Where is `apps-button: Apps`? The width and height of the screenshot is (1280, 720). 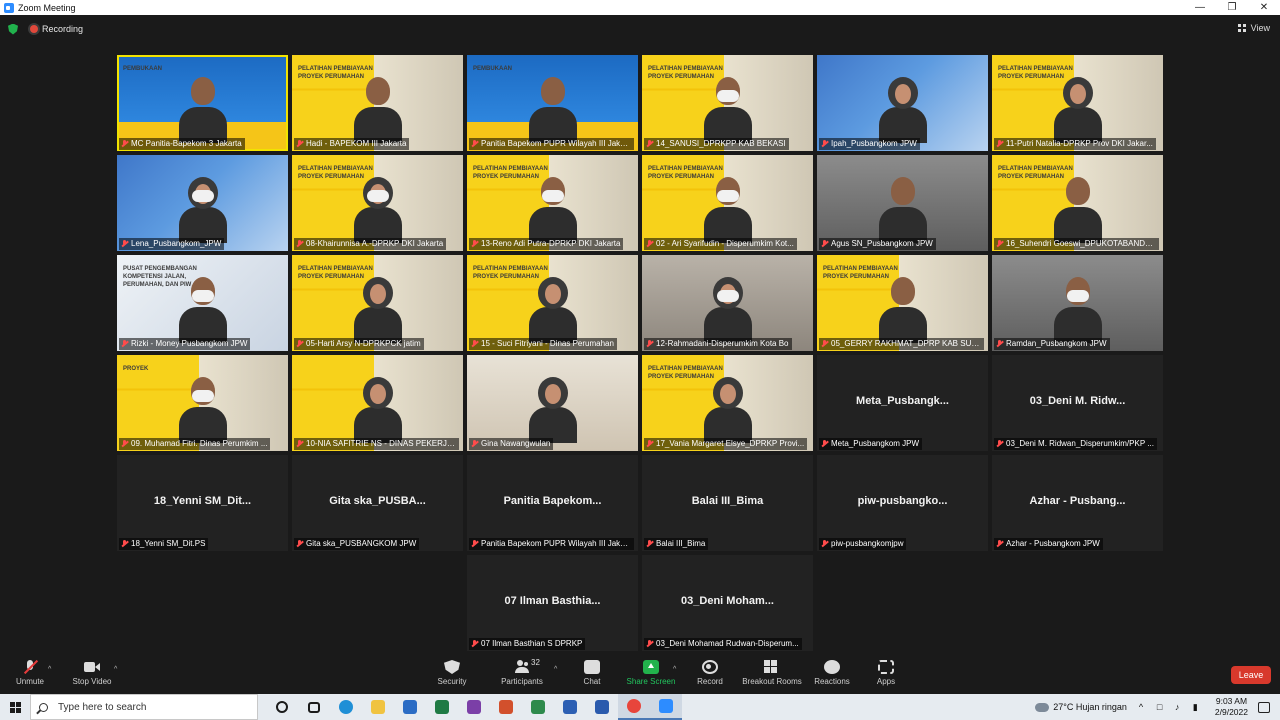 apps-button: Apps is located at coordinates (886, 673).